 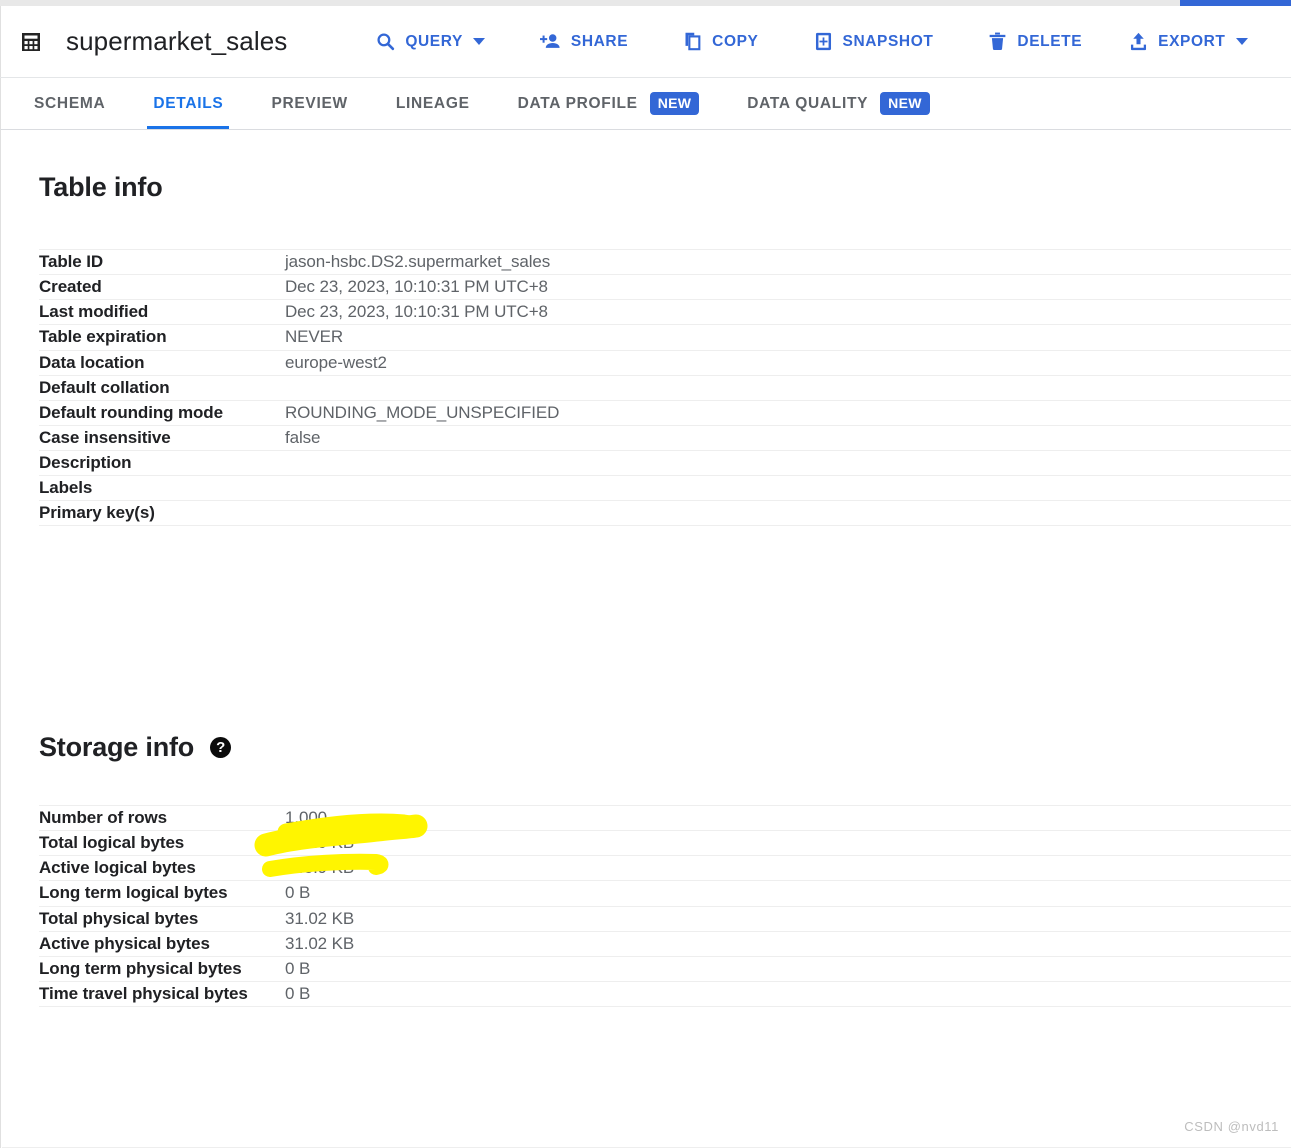 What do you see at coordinates (85, 462) in the screenshot?
I see `row-key: Description` at bounding box center [85, 462].